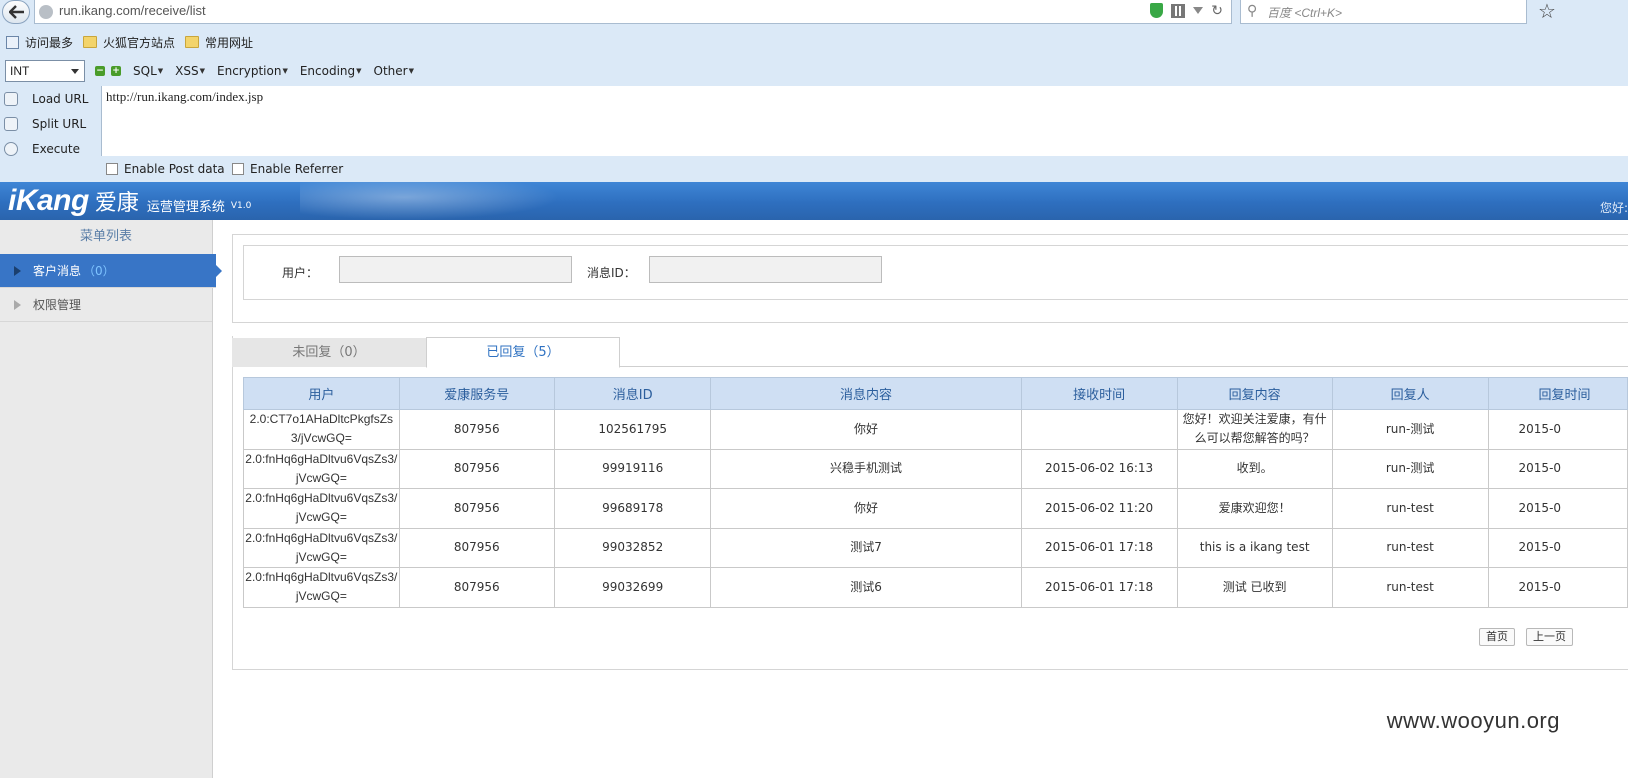 This screenshot has height=778, width=1628. I want to click on tab-unreplied: 未回复（0）, so click(329, 352).